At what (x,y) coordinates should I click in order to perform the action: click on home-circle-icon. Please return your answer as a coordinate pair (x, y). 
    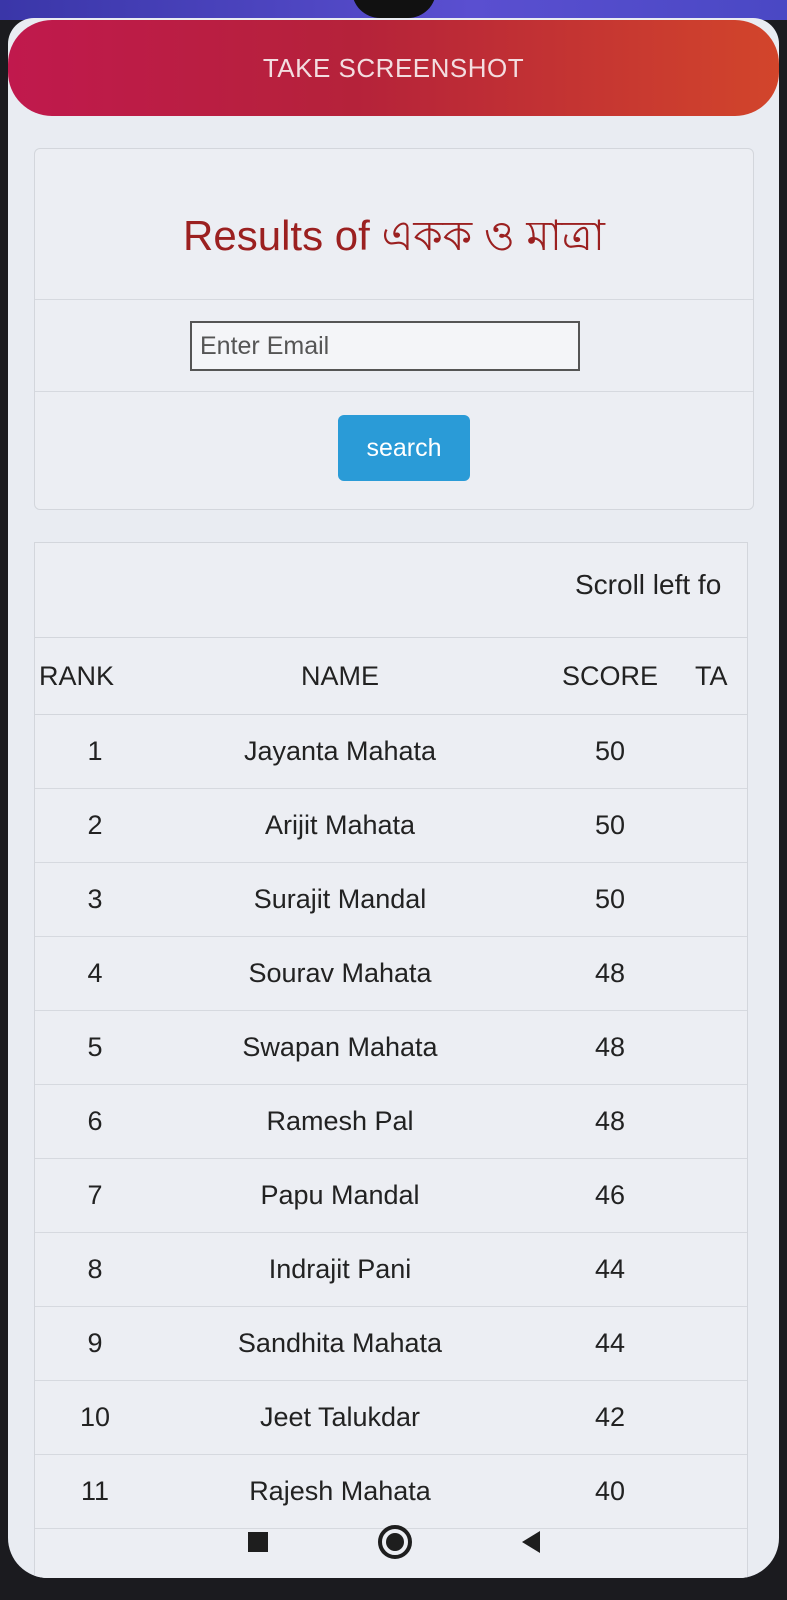
    Looking at the image, I should click on (394, 1542).